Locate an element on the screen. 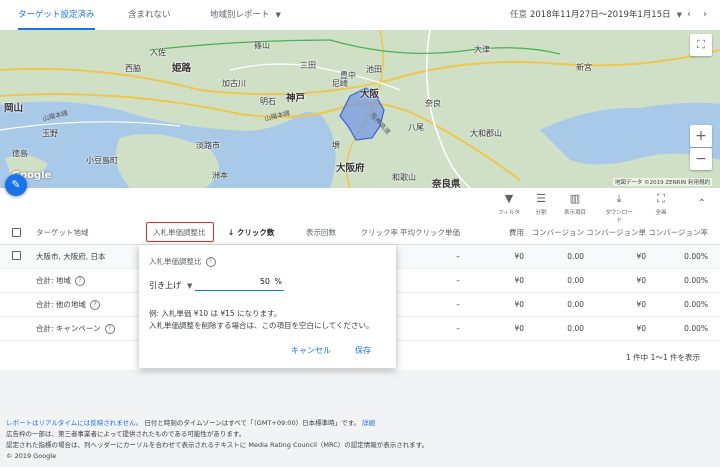 Image resolution: width=720 pixels, height=467 pixels. zoom-out-button: − is located at coordinates (701, 159).